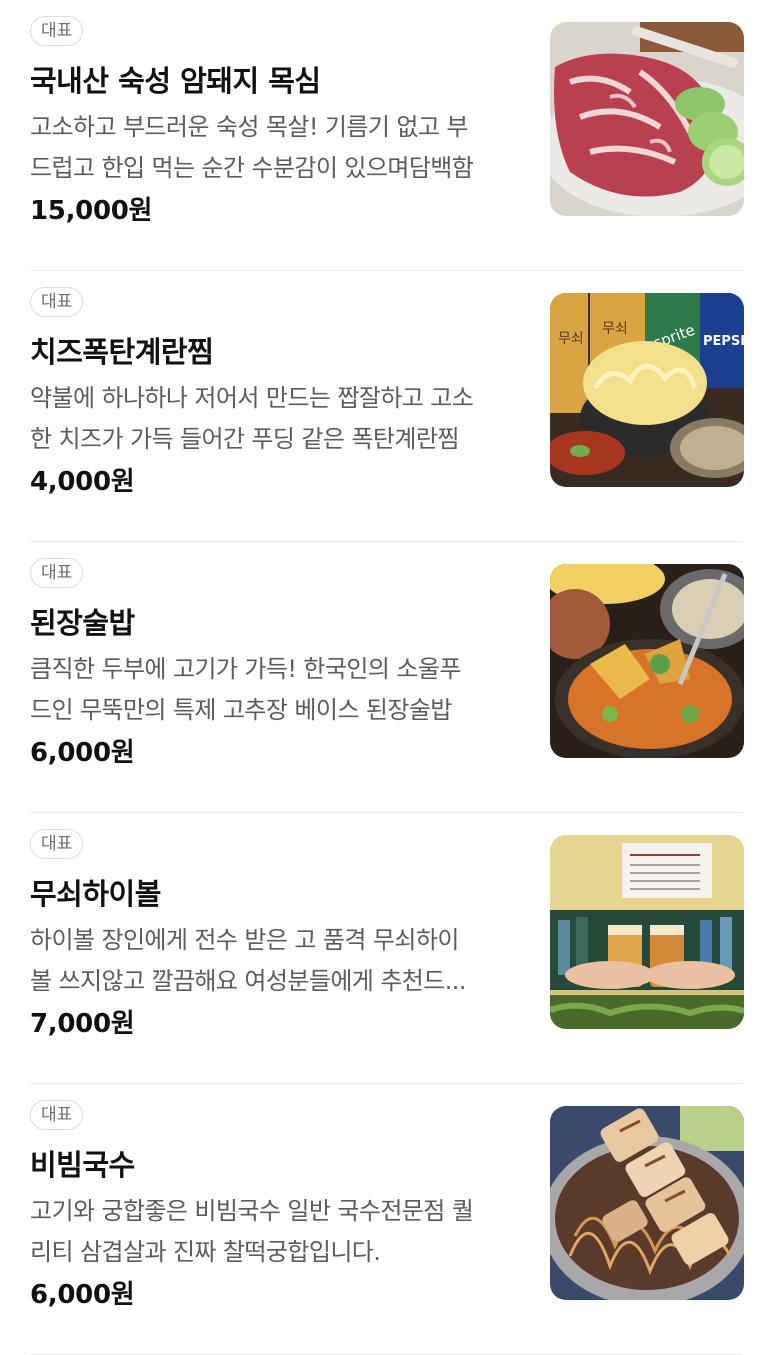  Describe the element at coordinates (647, 119) in the screenshot. I see `pork-neck-photo` at that location.